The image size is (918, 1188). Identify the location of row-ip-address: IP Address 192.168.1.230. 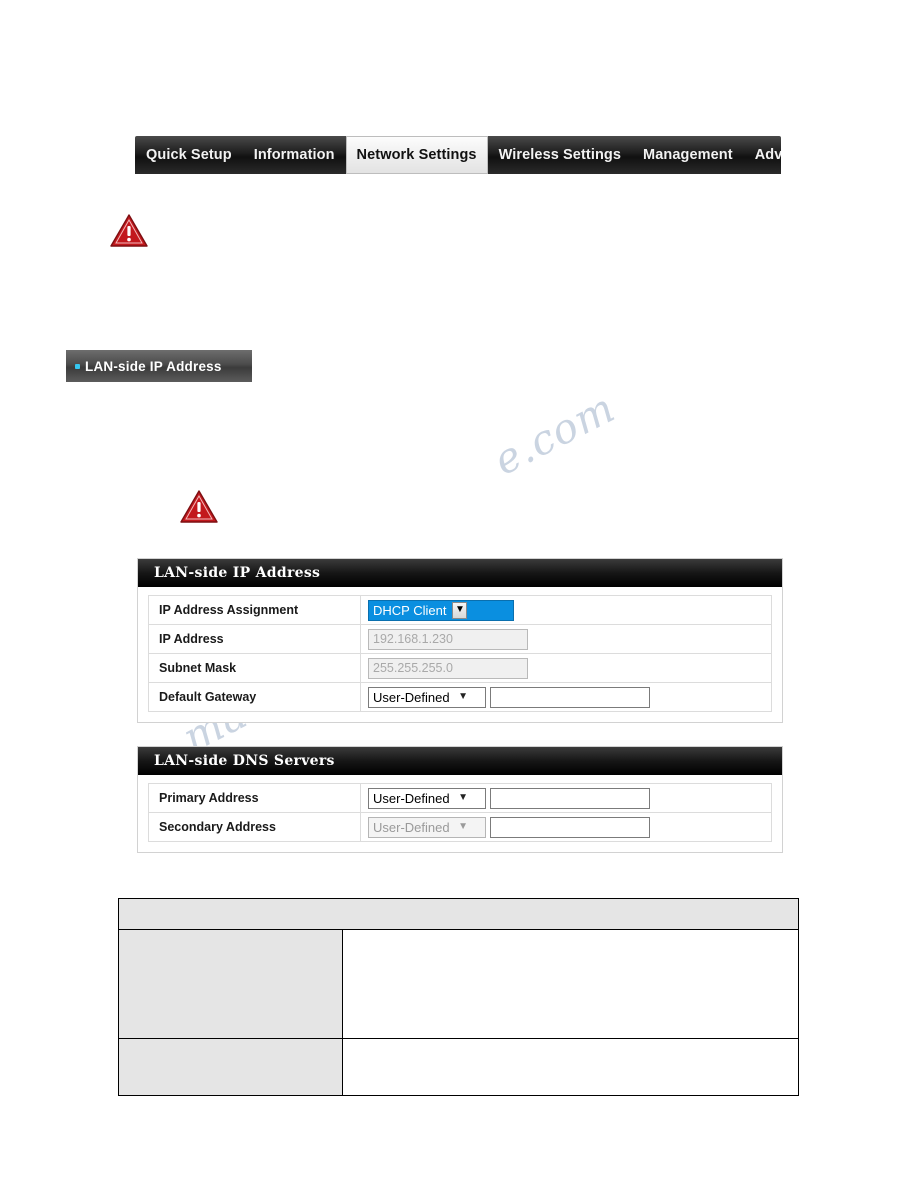
(460, 639).